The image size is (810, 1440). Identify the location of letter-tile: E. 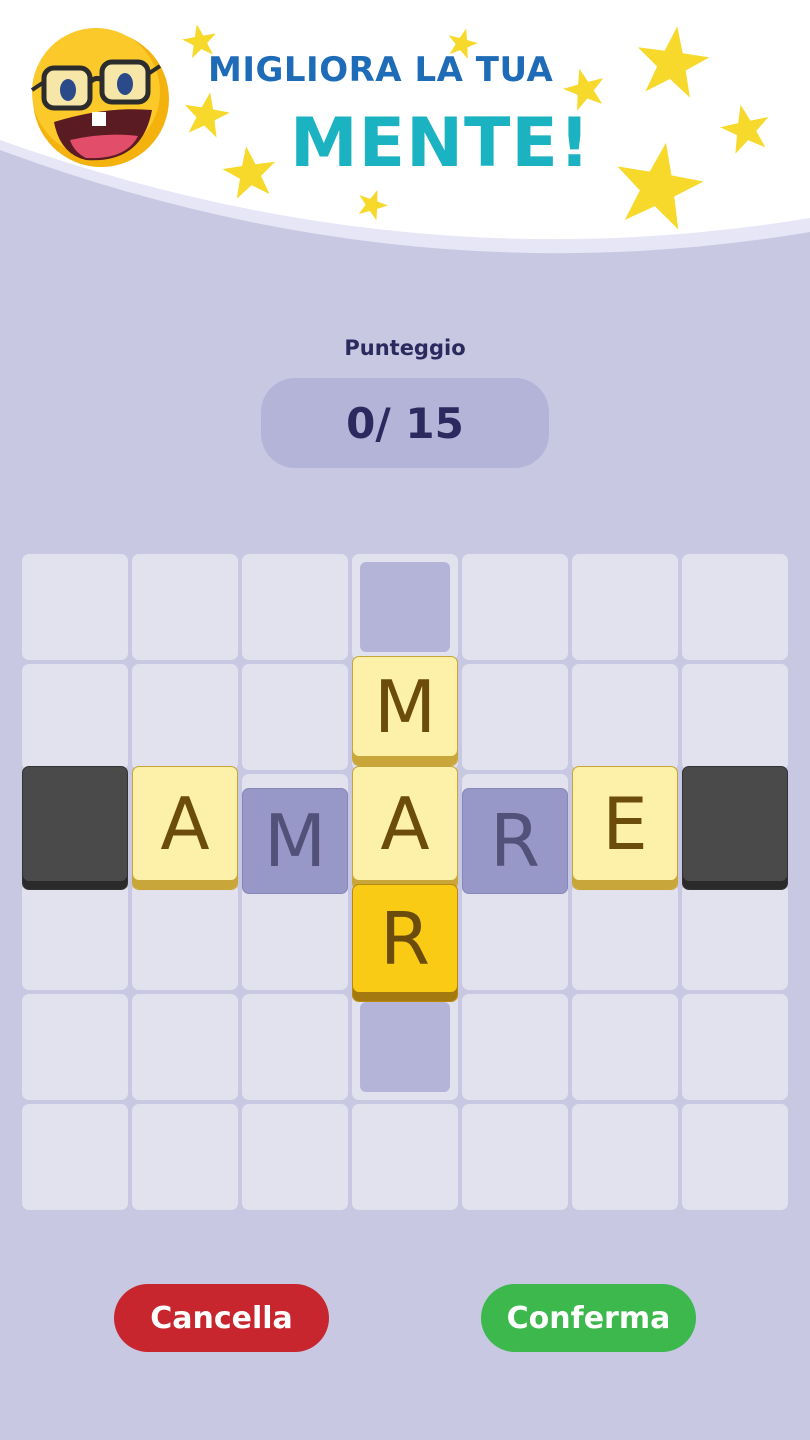
(625, 828).